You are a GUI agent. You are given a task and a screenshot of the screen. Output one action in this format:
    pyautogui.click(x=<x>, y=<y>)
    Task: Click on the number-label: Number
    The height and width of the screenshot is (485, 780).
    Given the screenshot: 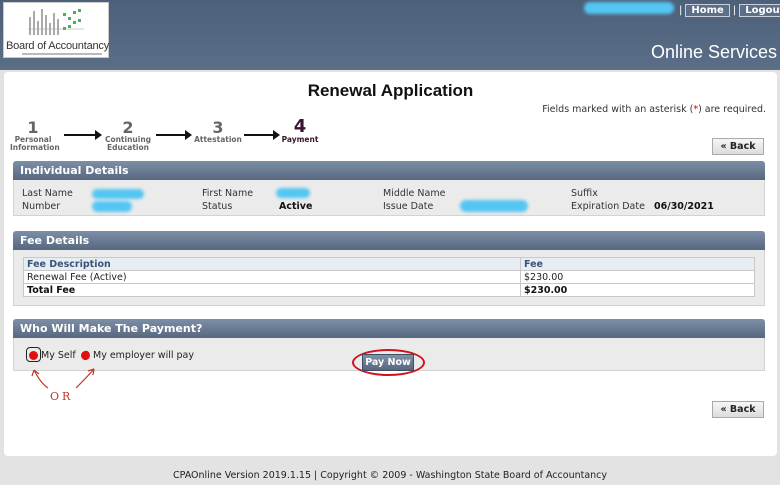 What is the action you would take?
    pyautogui.click(x=41, y=206)
    